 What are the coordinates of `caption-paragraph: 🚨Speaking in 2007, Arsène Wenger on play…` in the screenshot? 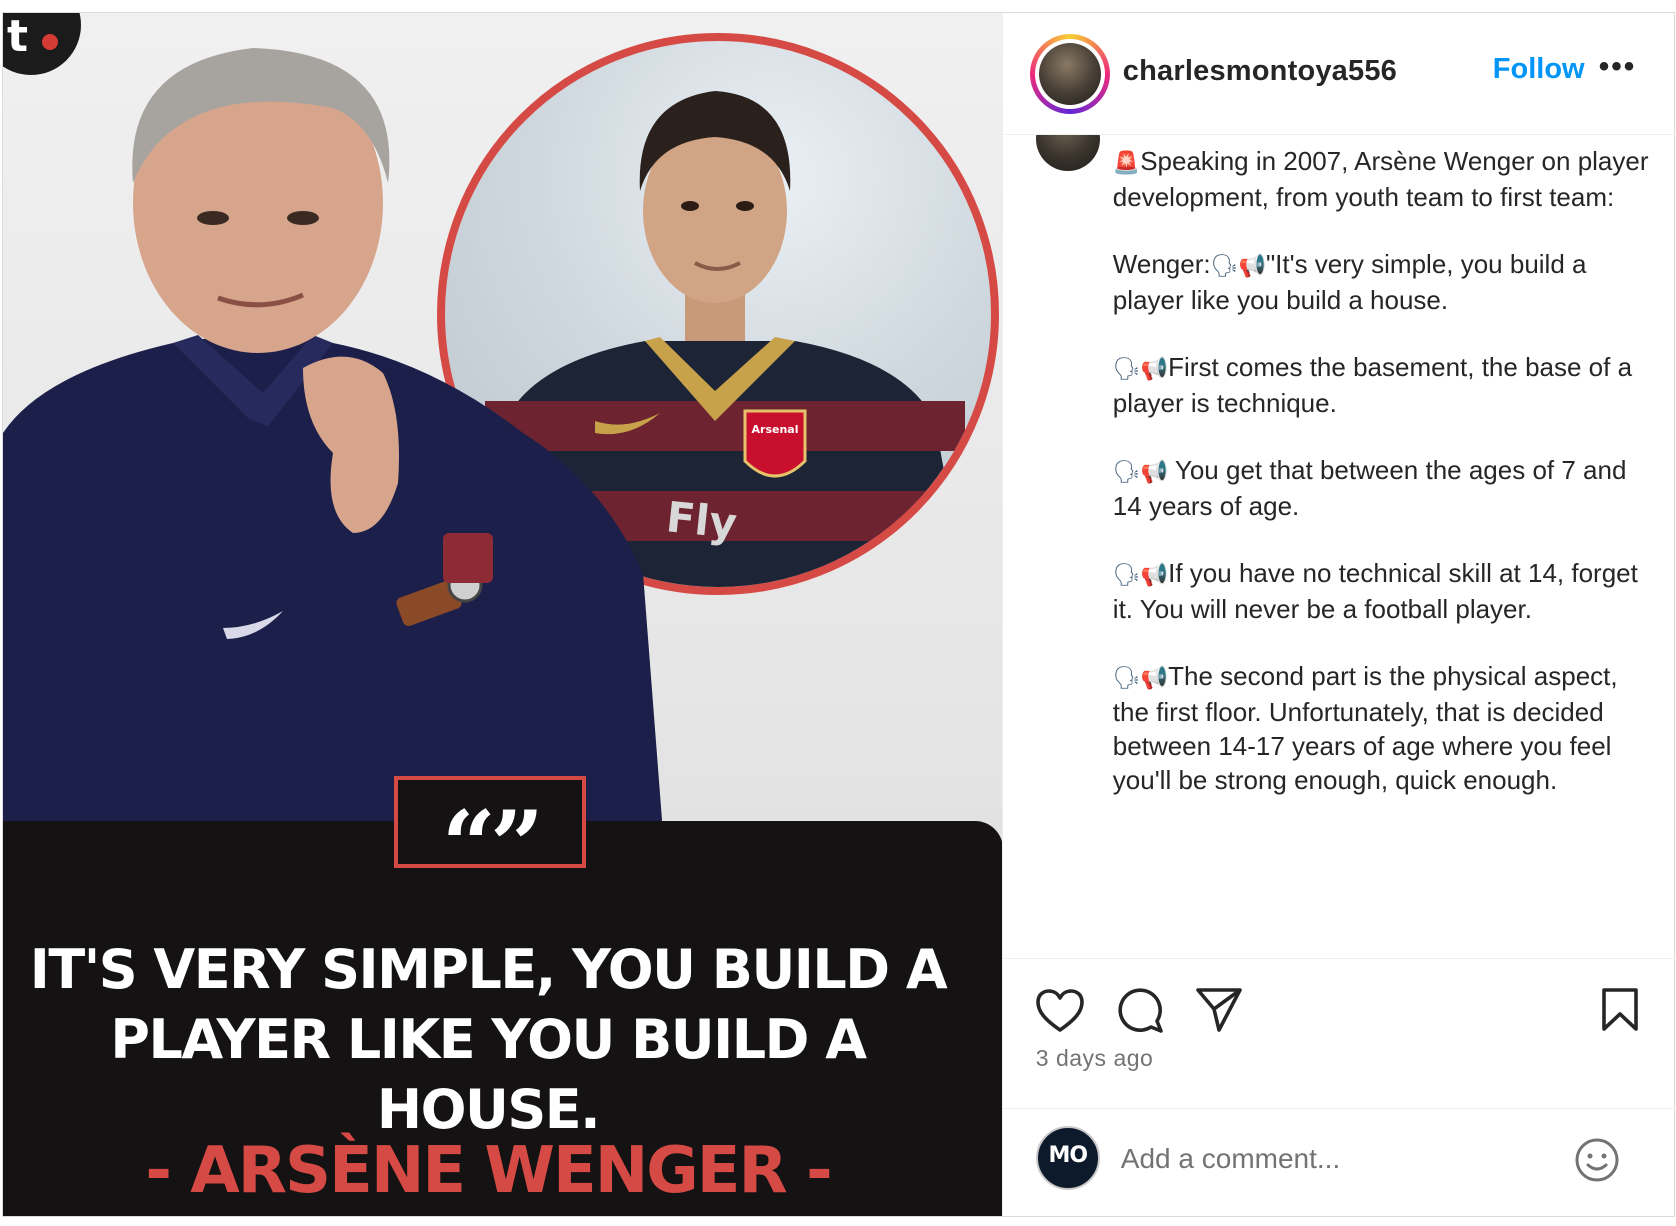 It's located at (1385, 179).